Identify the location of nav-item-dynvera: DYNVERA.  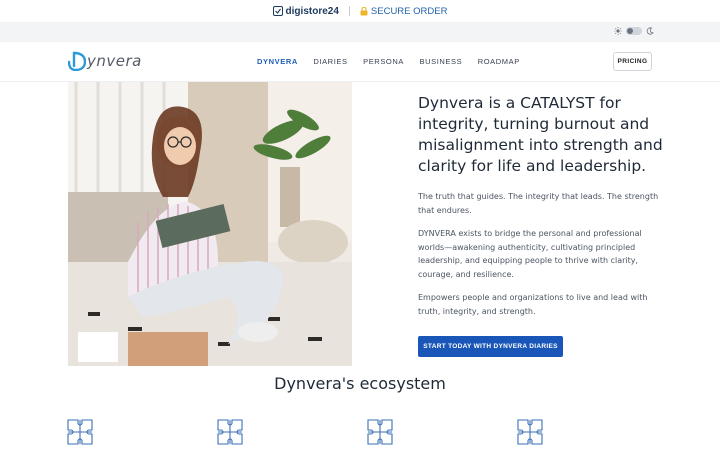
(277, 61).